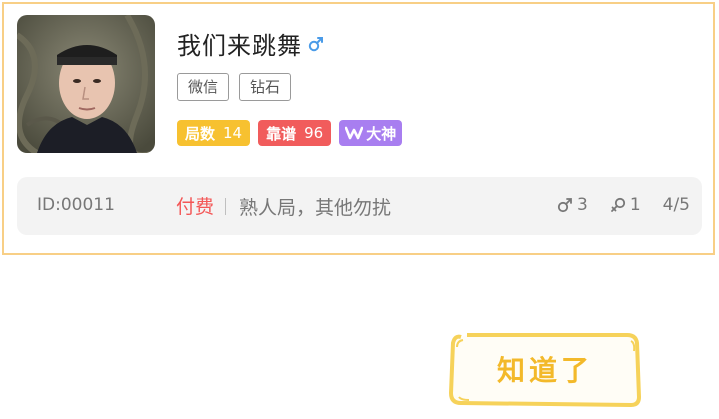 The image size is (719, 419). I want to click on room-id: ID:00011, so click(76, 205).